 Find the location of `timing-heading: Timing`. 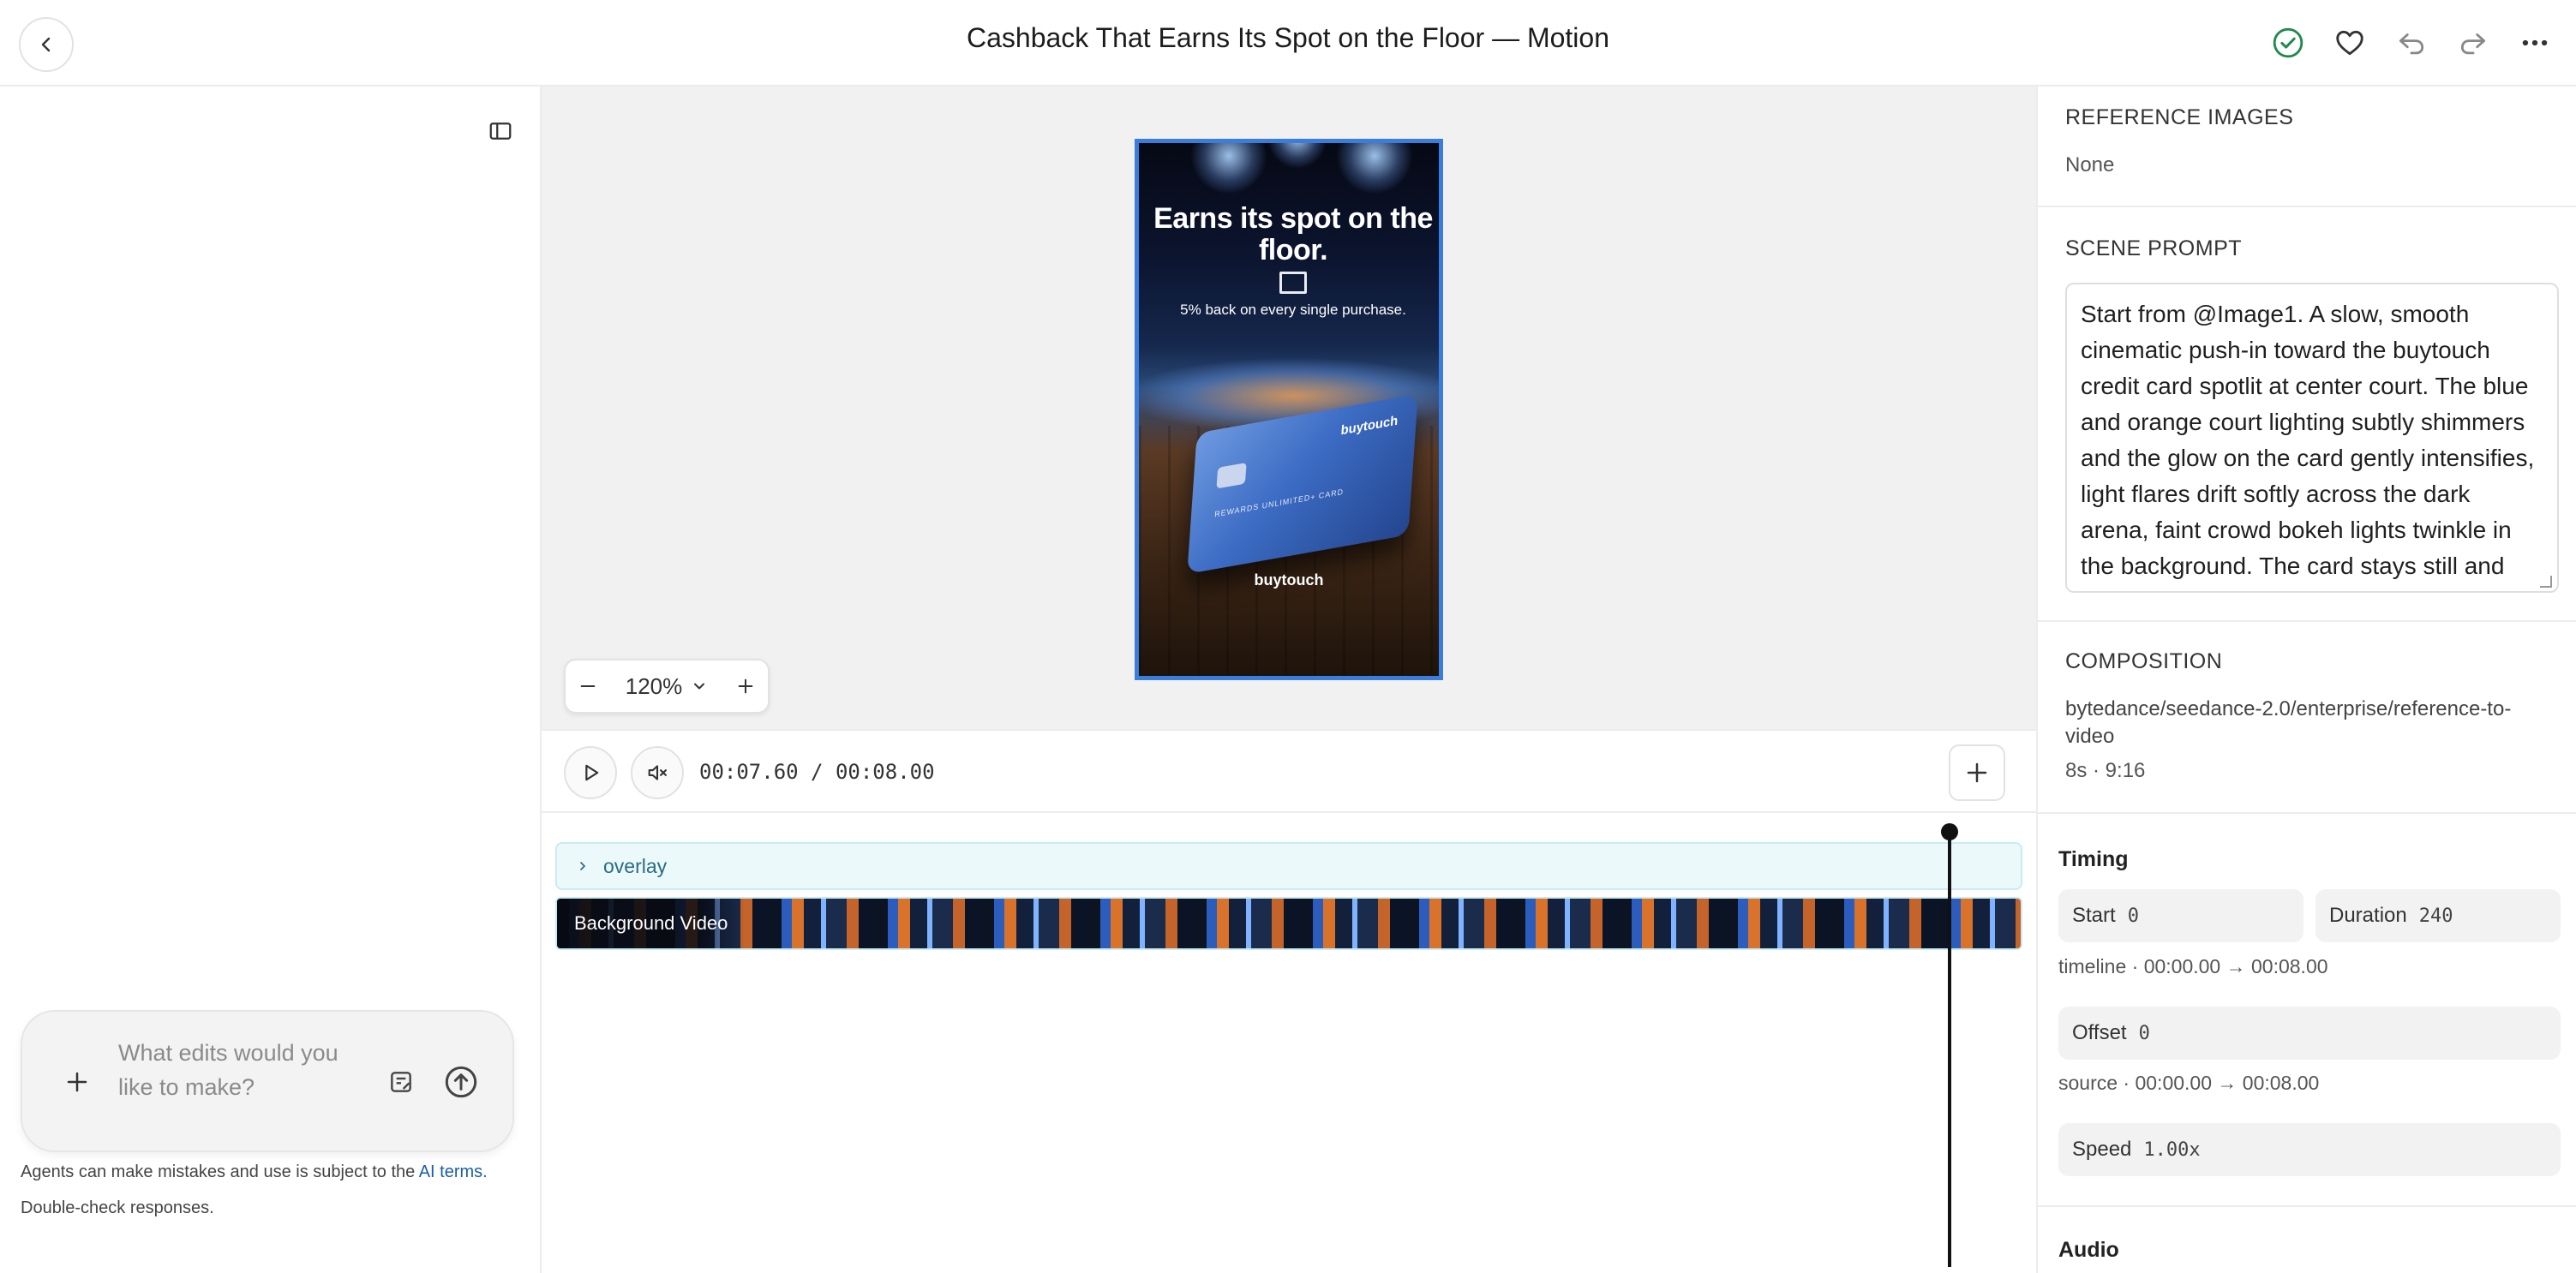

timing-heading: Timing is located at coordinates (2093, 859).